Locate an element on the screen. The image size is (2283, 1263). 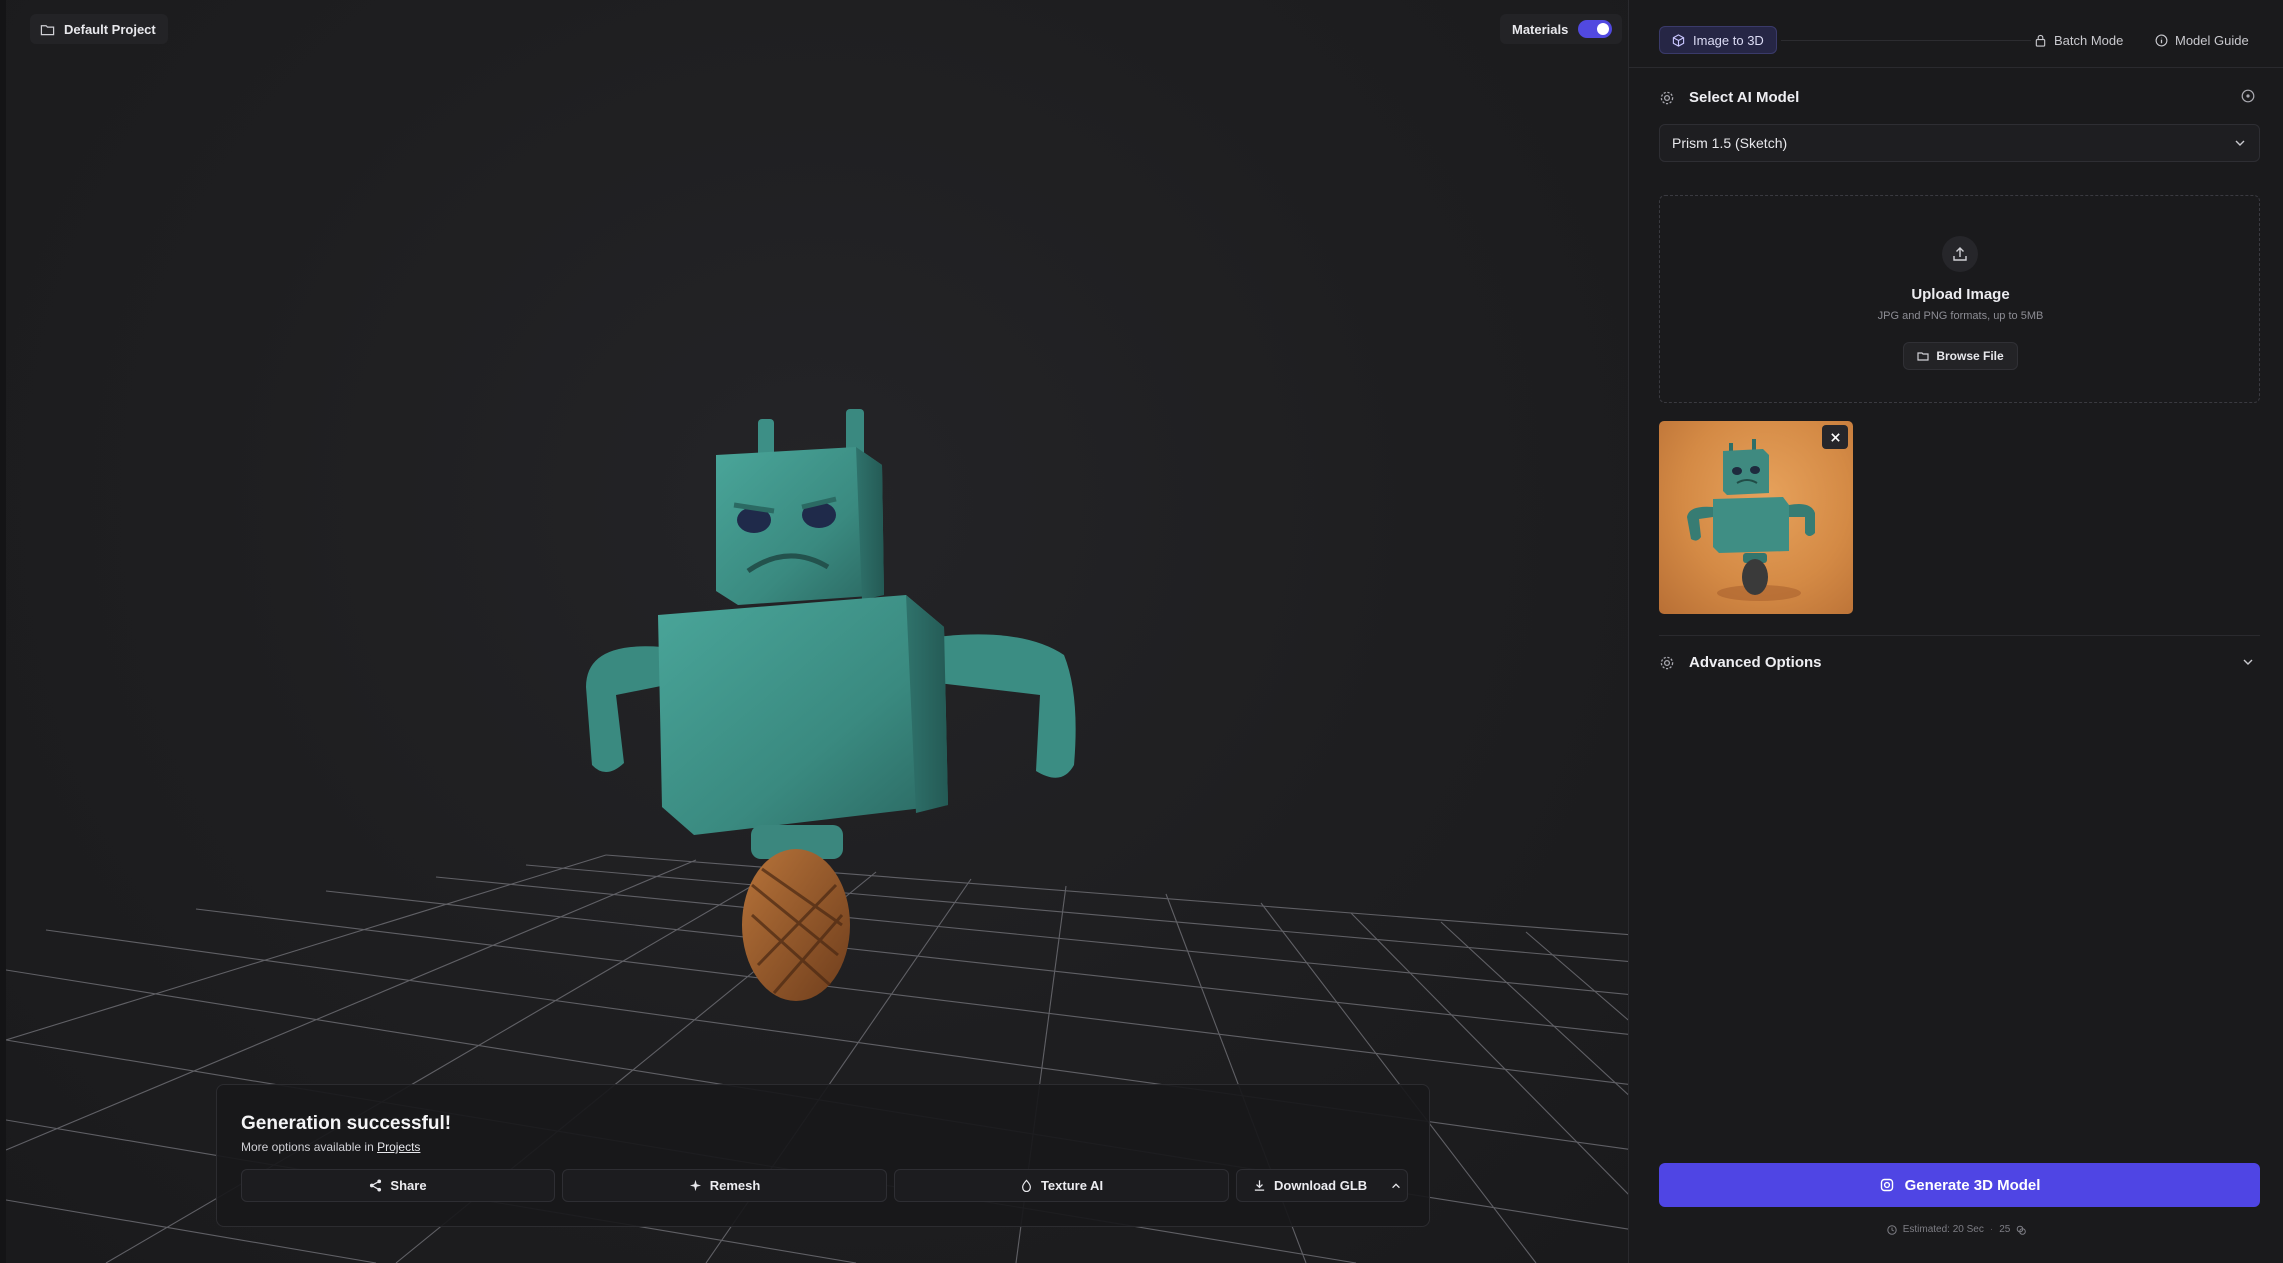
select-model-title: Select AI Model is located at coordinates (1744, 97).